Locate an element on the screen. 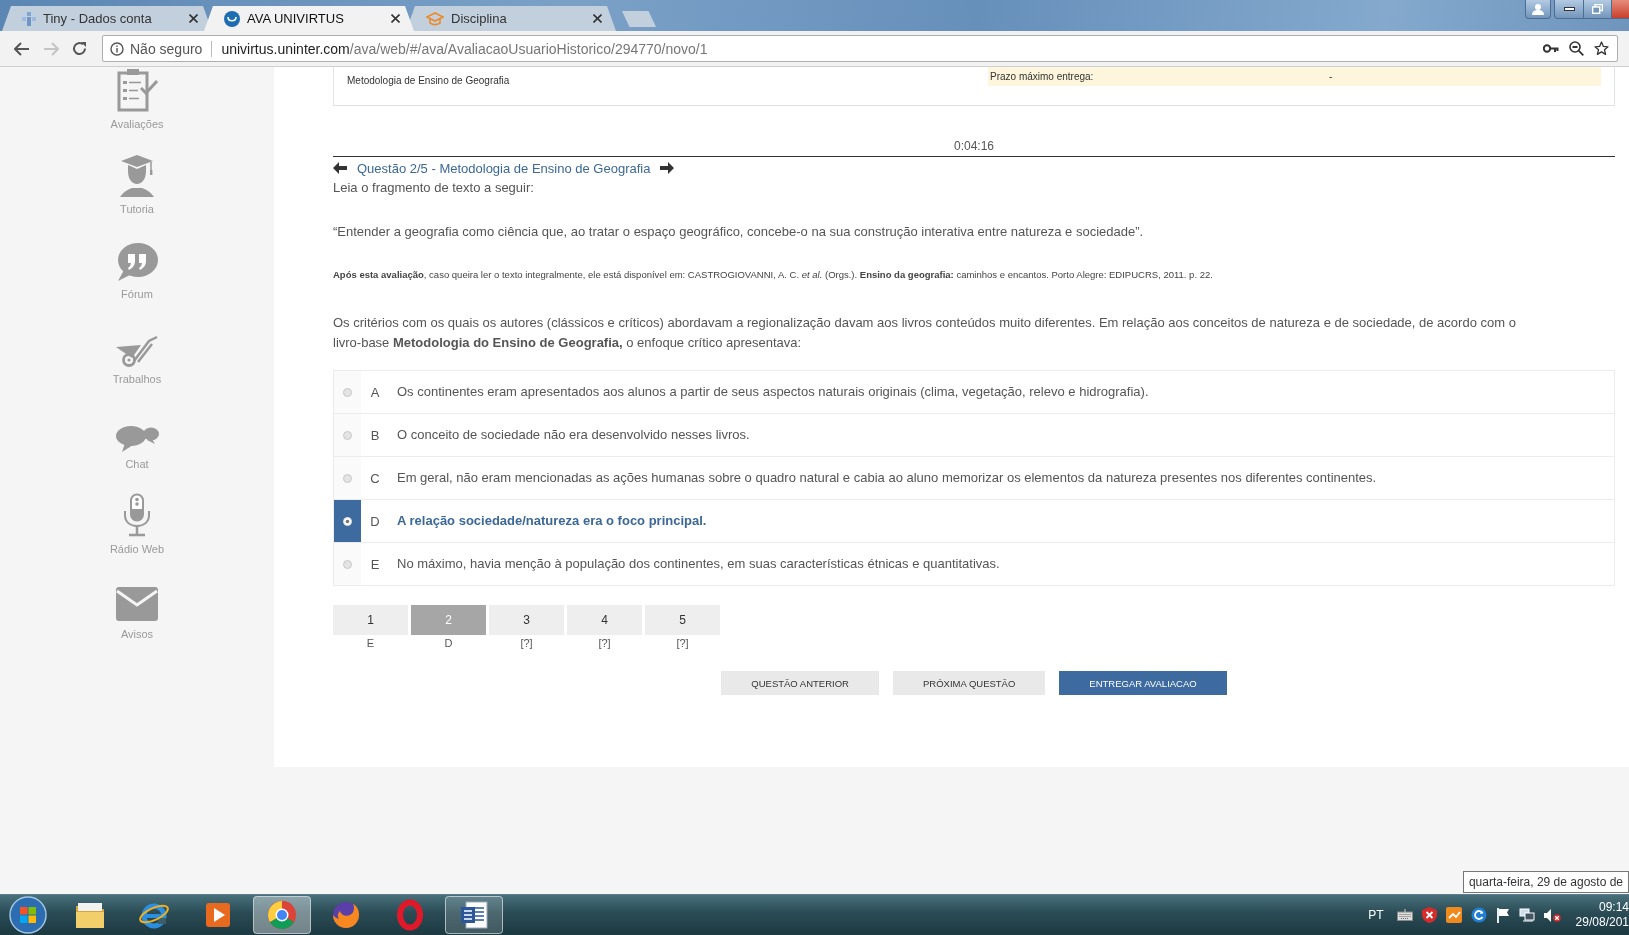 Image resolution: width=1629 pixels, height=935 pixels. minimize-button is located at coordinates (1569, 9).